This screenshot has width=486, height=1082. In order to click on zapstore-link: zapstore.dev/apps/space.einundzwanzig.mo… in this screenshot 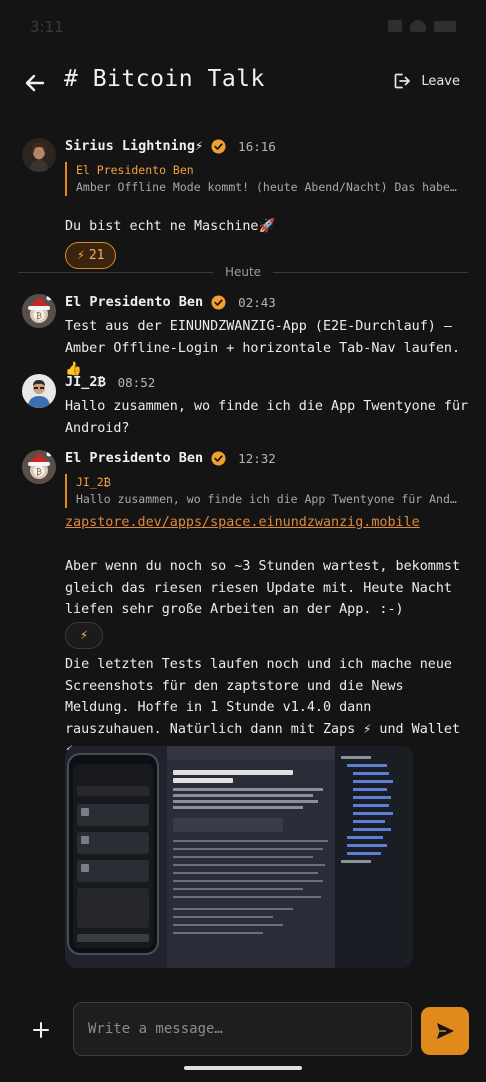, I will do `click(242, 522)`.